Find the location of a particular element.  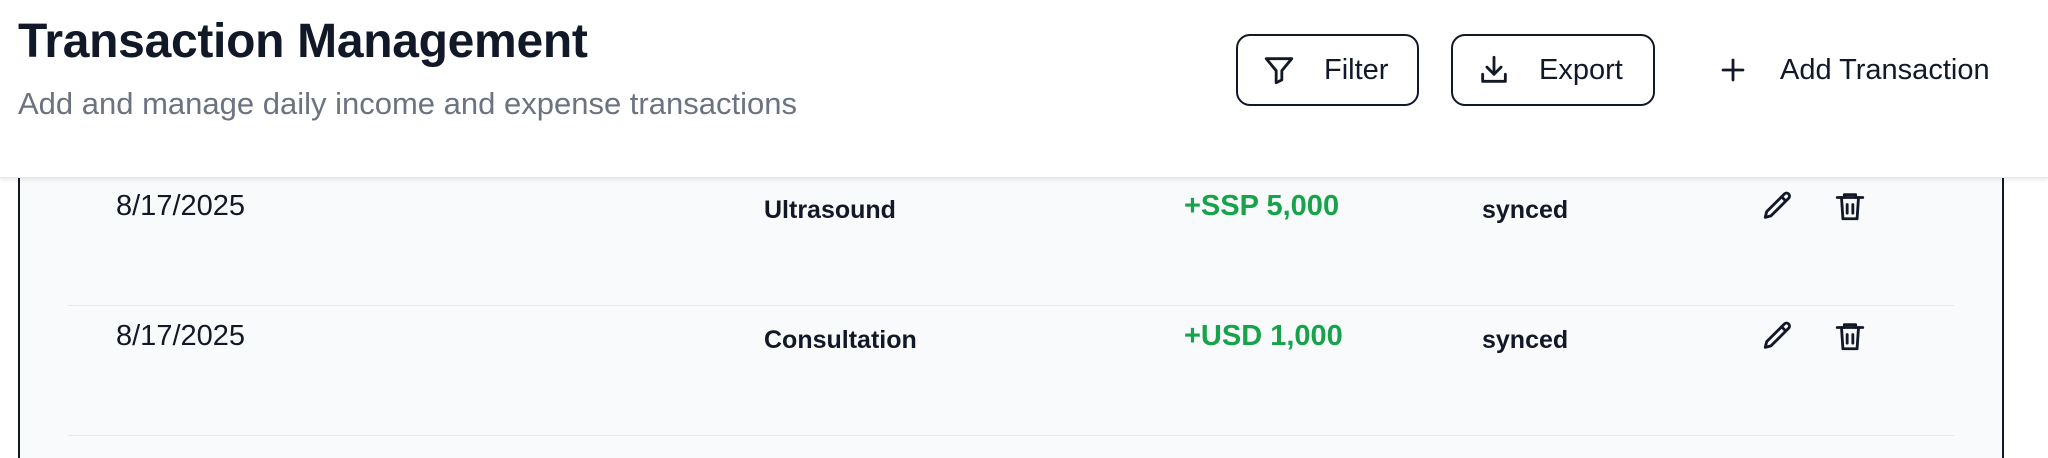

filter-button-label: Filter is located at coordinates (1356, 69).